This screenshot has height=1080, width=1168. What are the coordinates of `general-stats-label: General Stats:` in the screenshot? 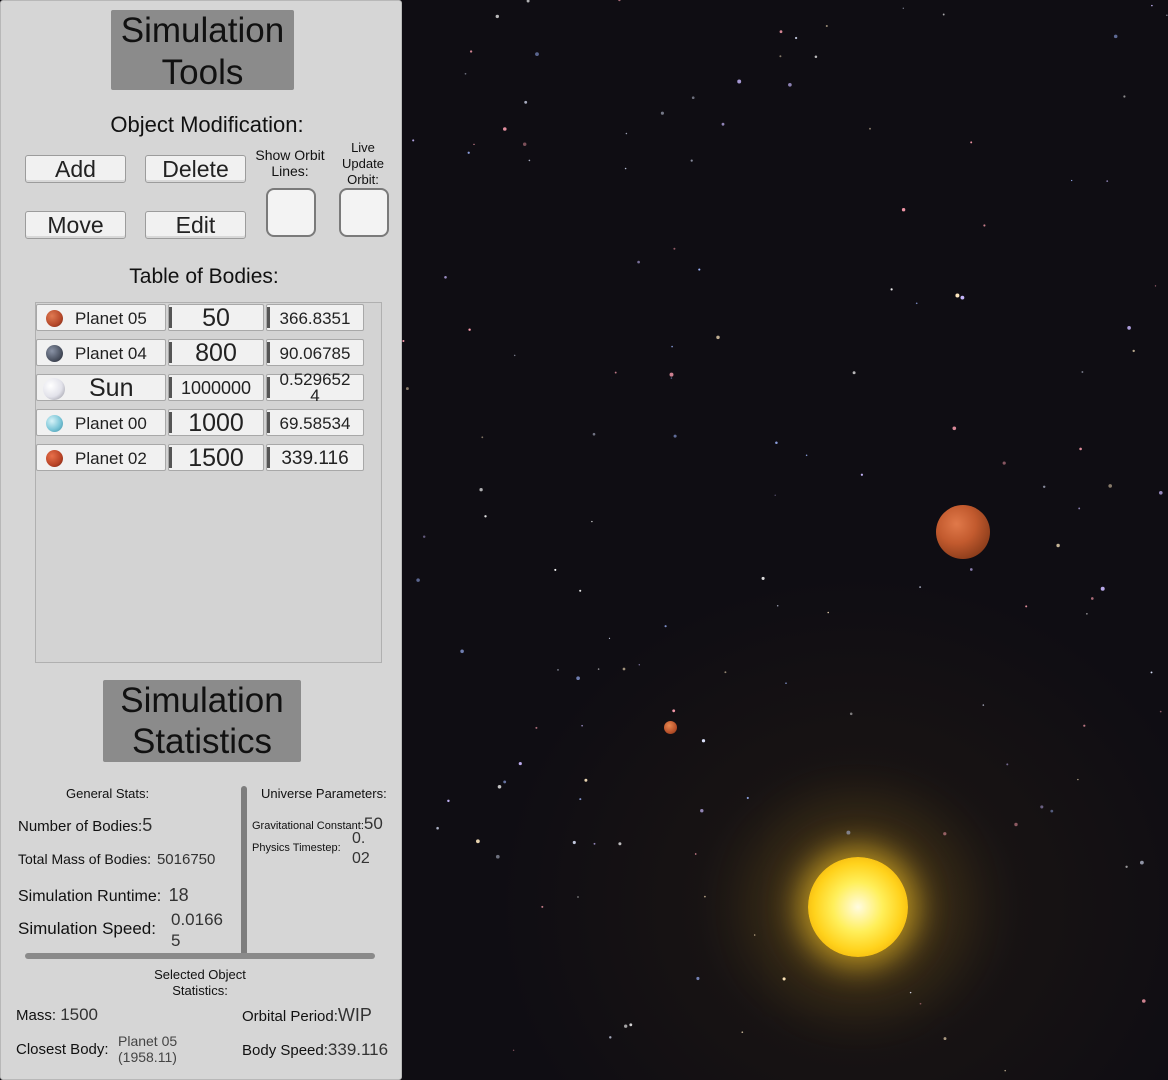 It's located at (108, 793).